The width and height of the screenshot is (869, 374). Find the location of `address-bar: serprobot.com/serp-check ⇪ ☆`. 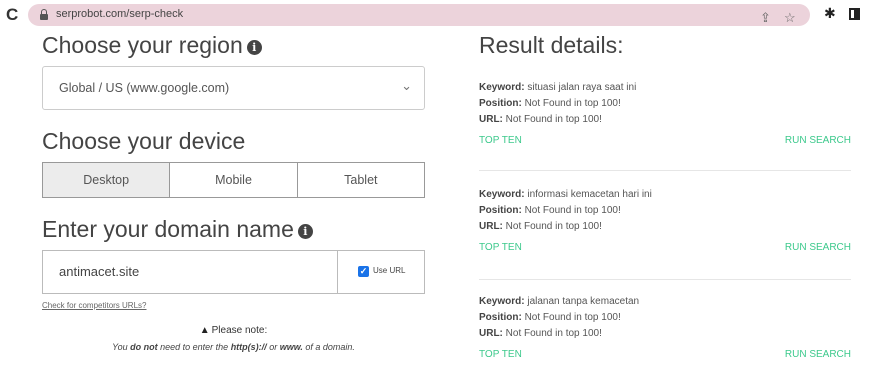

address-bar: serprobot.com/serp-check ⇪ ☆ is located at coordinates (419, 15).